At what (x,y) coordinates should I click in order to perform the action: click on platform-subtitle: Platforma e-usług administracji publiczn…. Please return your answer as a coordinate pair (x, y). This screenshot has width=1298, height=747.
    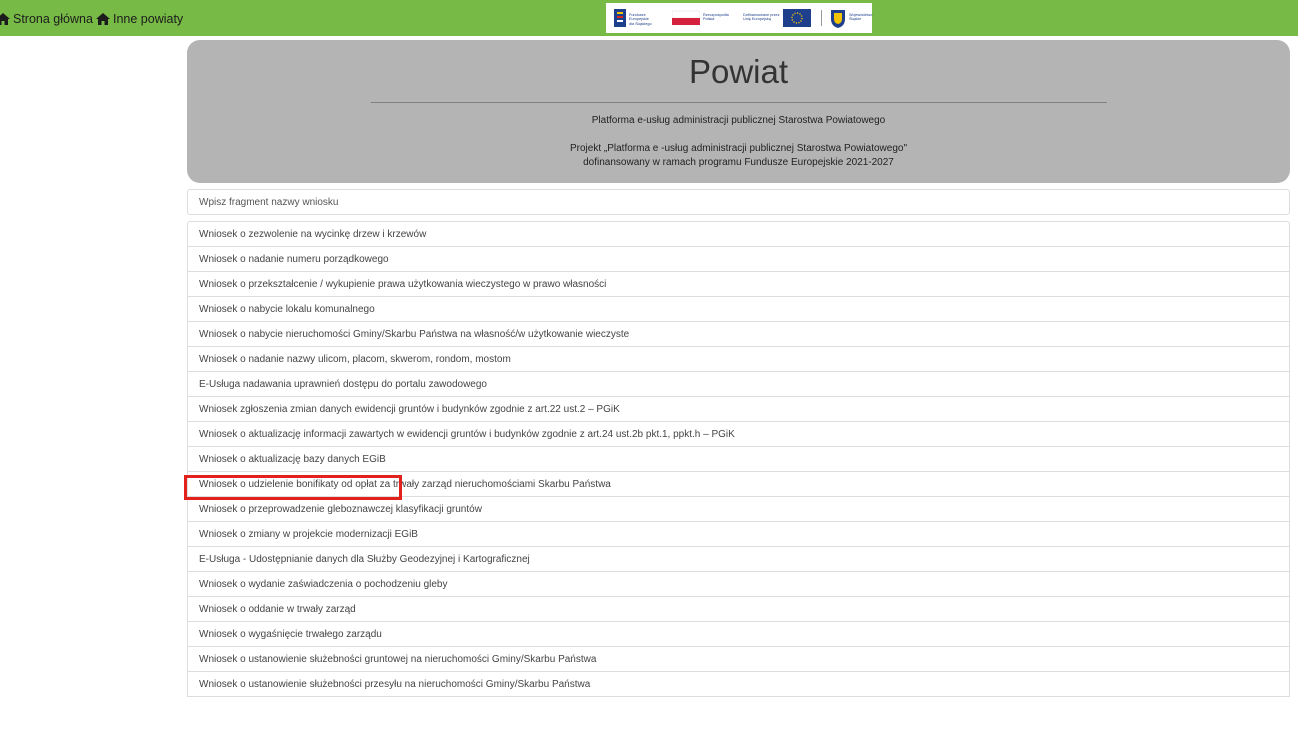
    Looking at the image, I should click on (738, 120).